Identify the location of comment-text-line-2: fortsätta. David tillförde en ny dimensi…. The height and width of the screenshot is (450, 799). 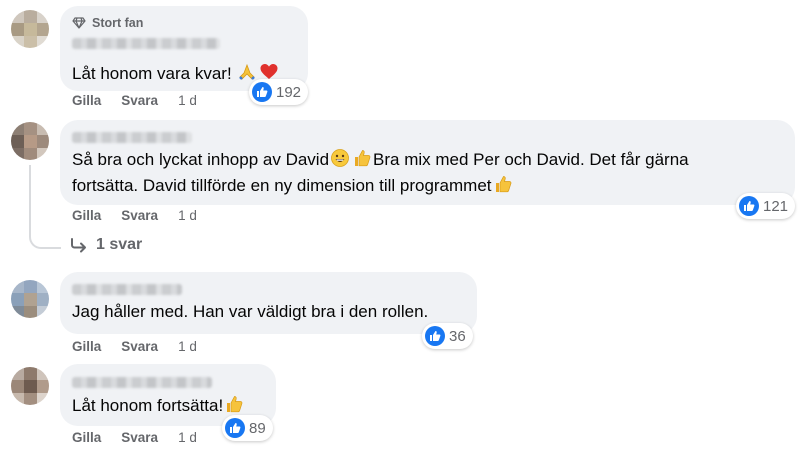
(293, 187).